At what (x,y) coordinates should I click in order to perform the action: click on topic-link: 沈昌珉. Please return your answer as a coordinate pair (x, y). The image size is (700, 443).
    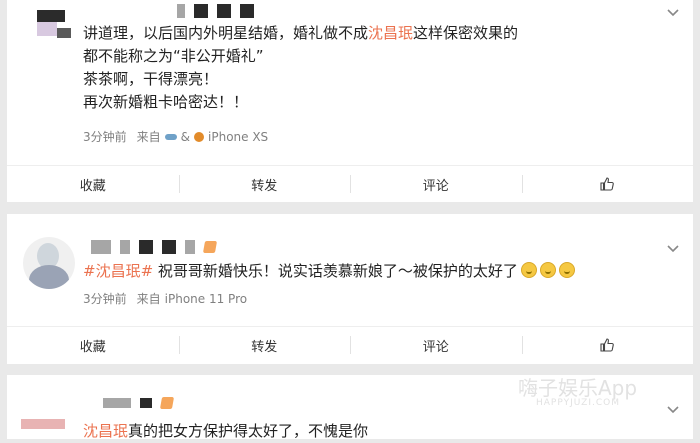
    Looking at the image, I should click on (390, 33).